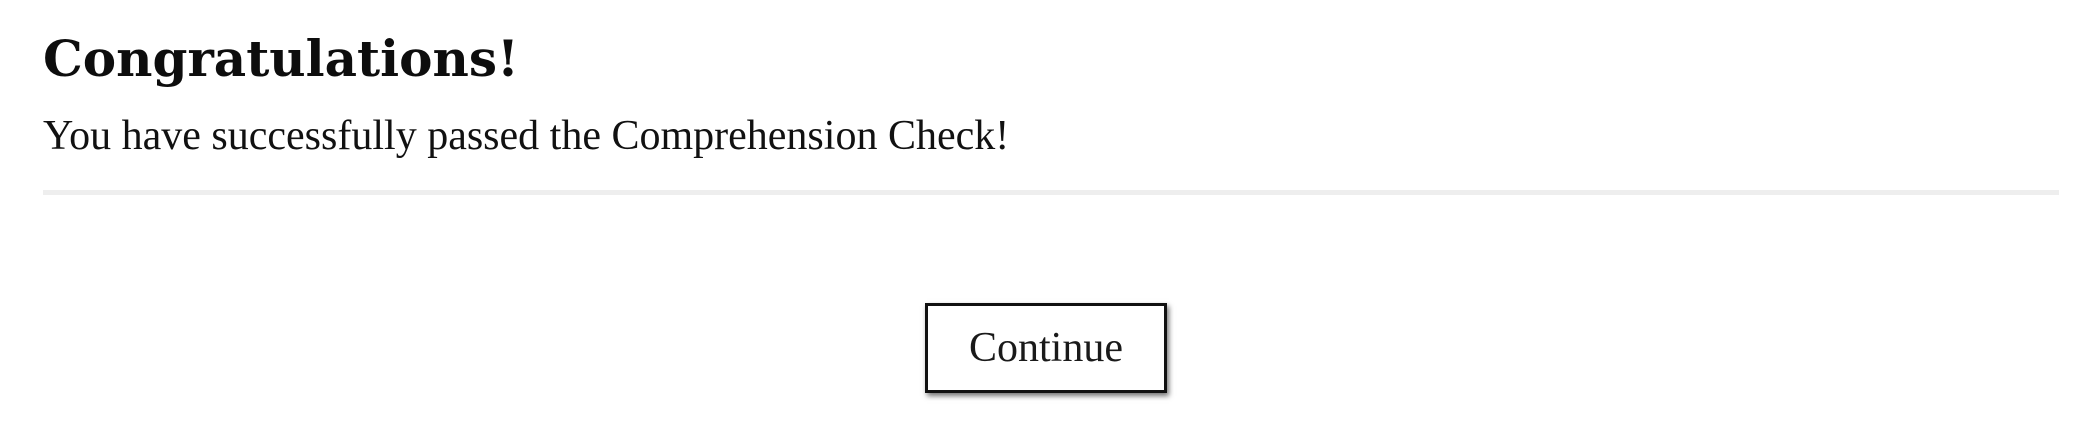  What do you see at coordinates (1051, 192) in the screenshot?
I see `divider` at bounding box center [1051, 192].